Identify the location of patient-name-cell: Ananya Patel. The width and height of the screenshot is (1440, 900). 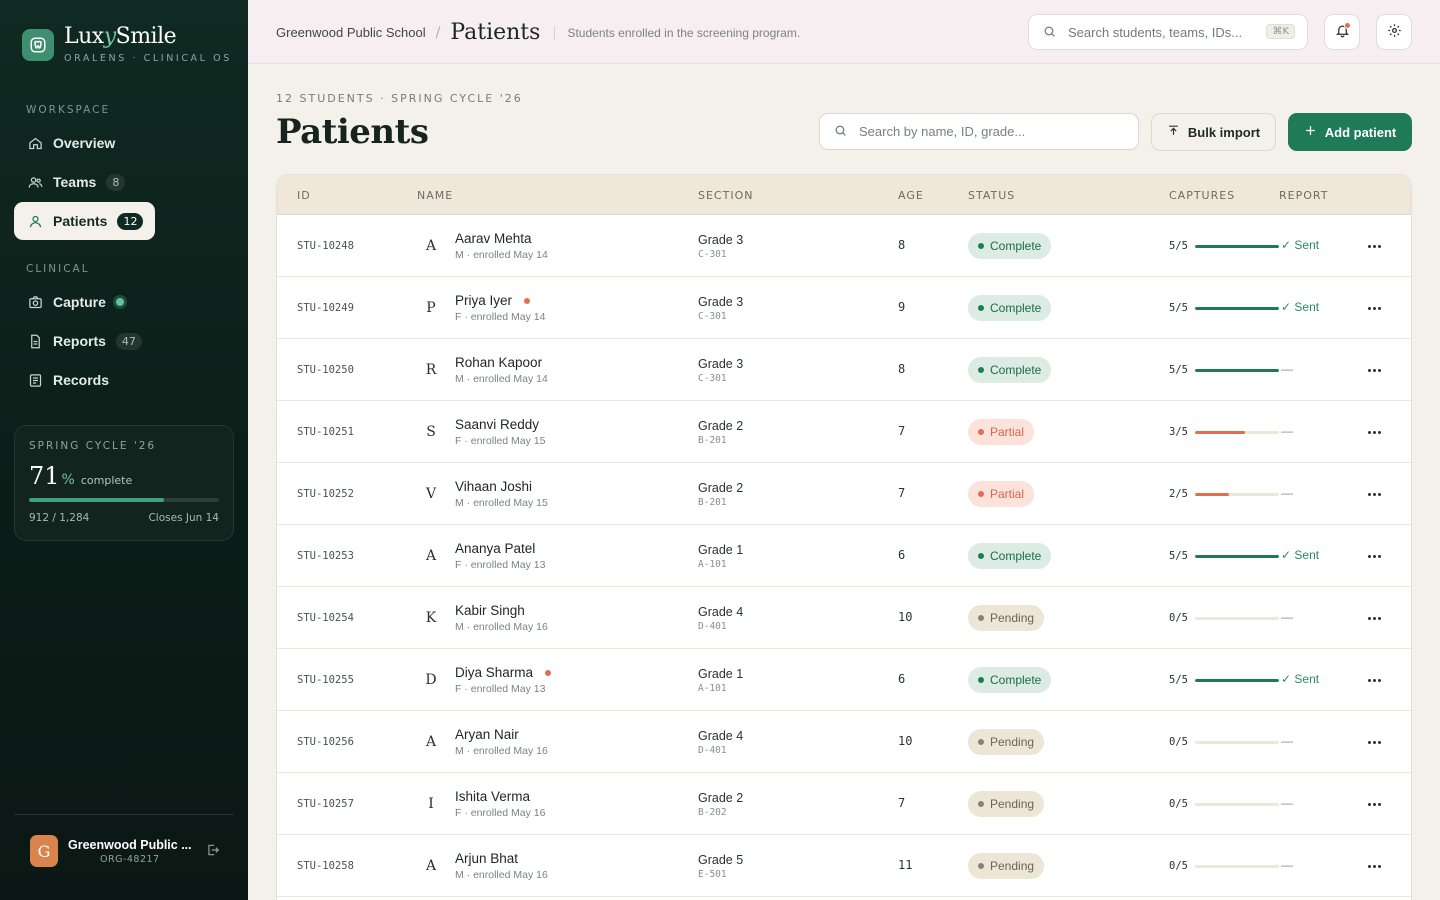
(495, 548).